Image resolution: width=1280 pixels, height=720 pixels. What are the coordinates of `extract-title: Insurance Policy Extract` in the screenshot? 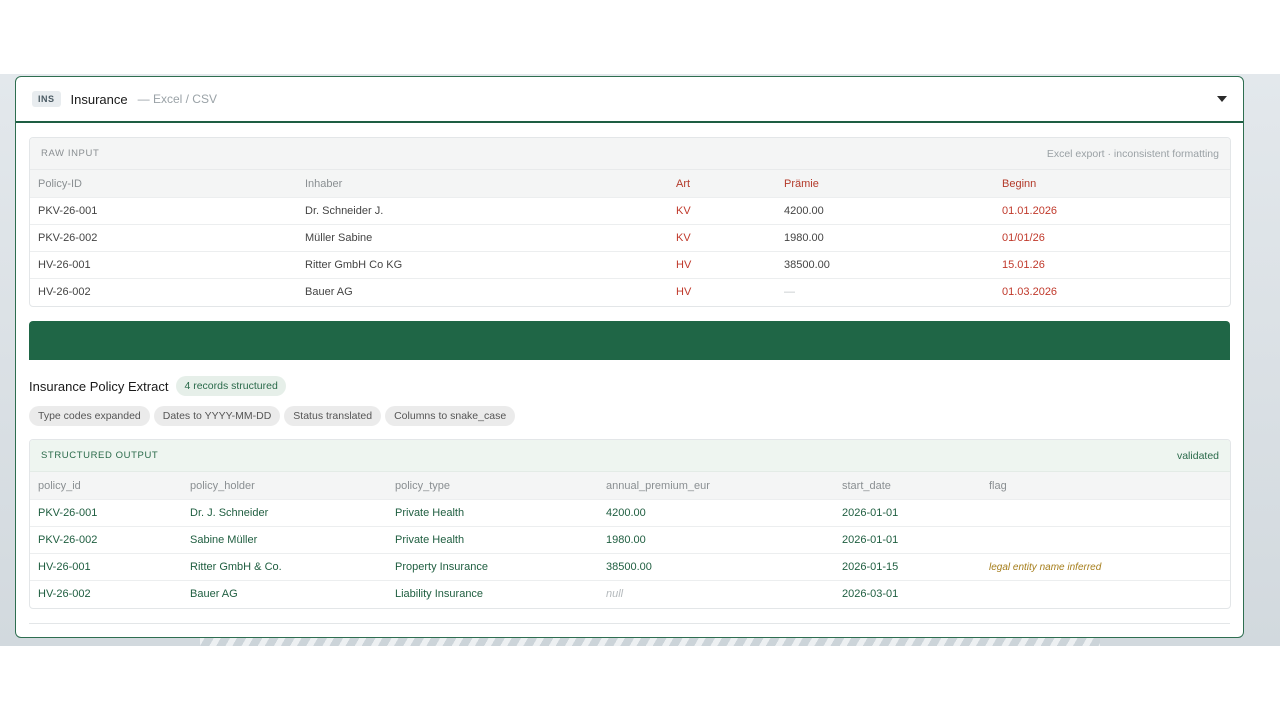 It's located at (99, 386).